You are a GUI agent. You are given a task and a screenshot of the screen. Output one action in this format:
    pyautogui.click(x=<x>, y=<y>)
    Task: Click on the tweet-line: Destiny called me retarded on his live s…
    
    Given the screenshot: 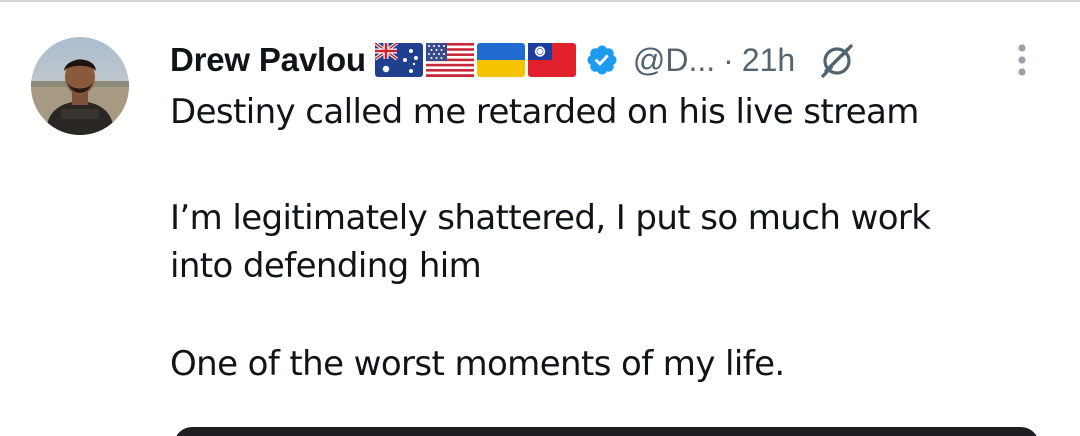 What is the action you would take?
    pyautogui.click(x=544, y=112)
    